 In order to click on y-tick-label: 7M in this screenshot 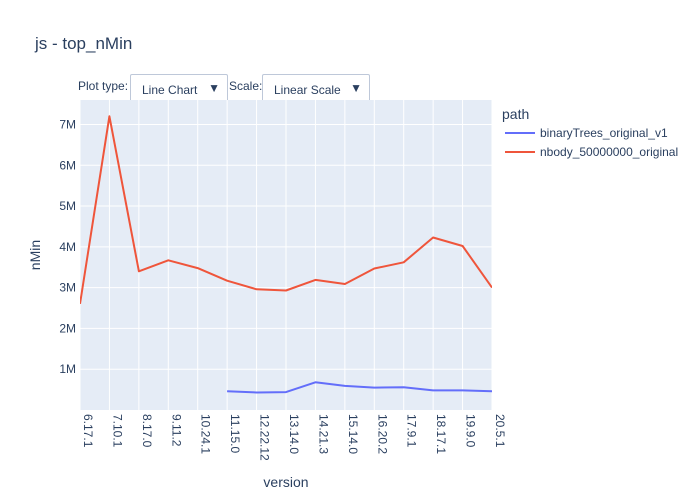, I will do `click(67, 124)`.